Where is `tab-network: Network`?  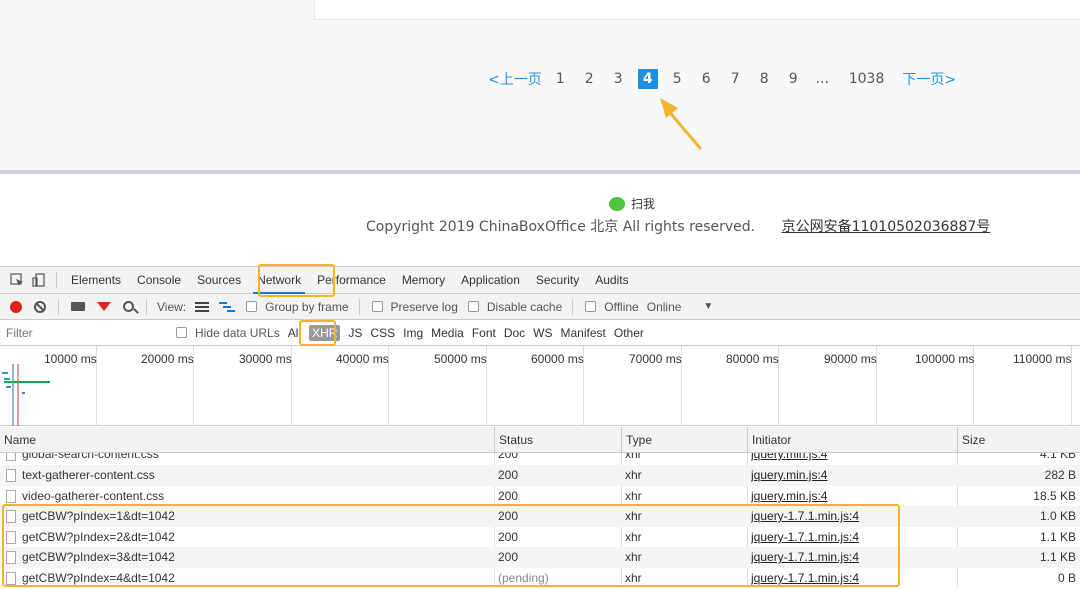 tab-network: Network is located at coordinates (279, 280).